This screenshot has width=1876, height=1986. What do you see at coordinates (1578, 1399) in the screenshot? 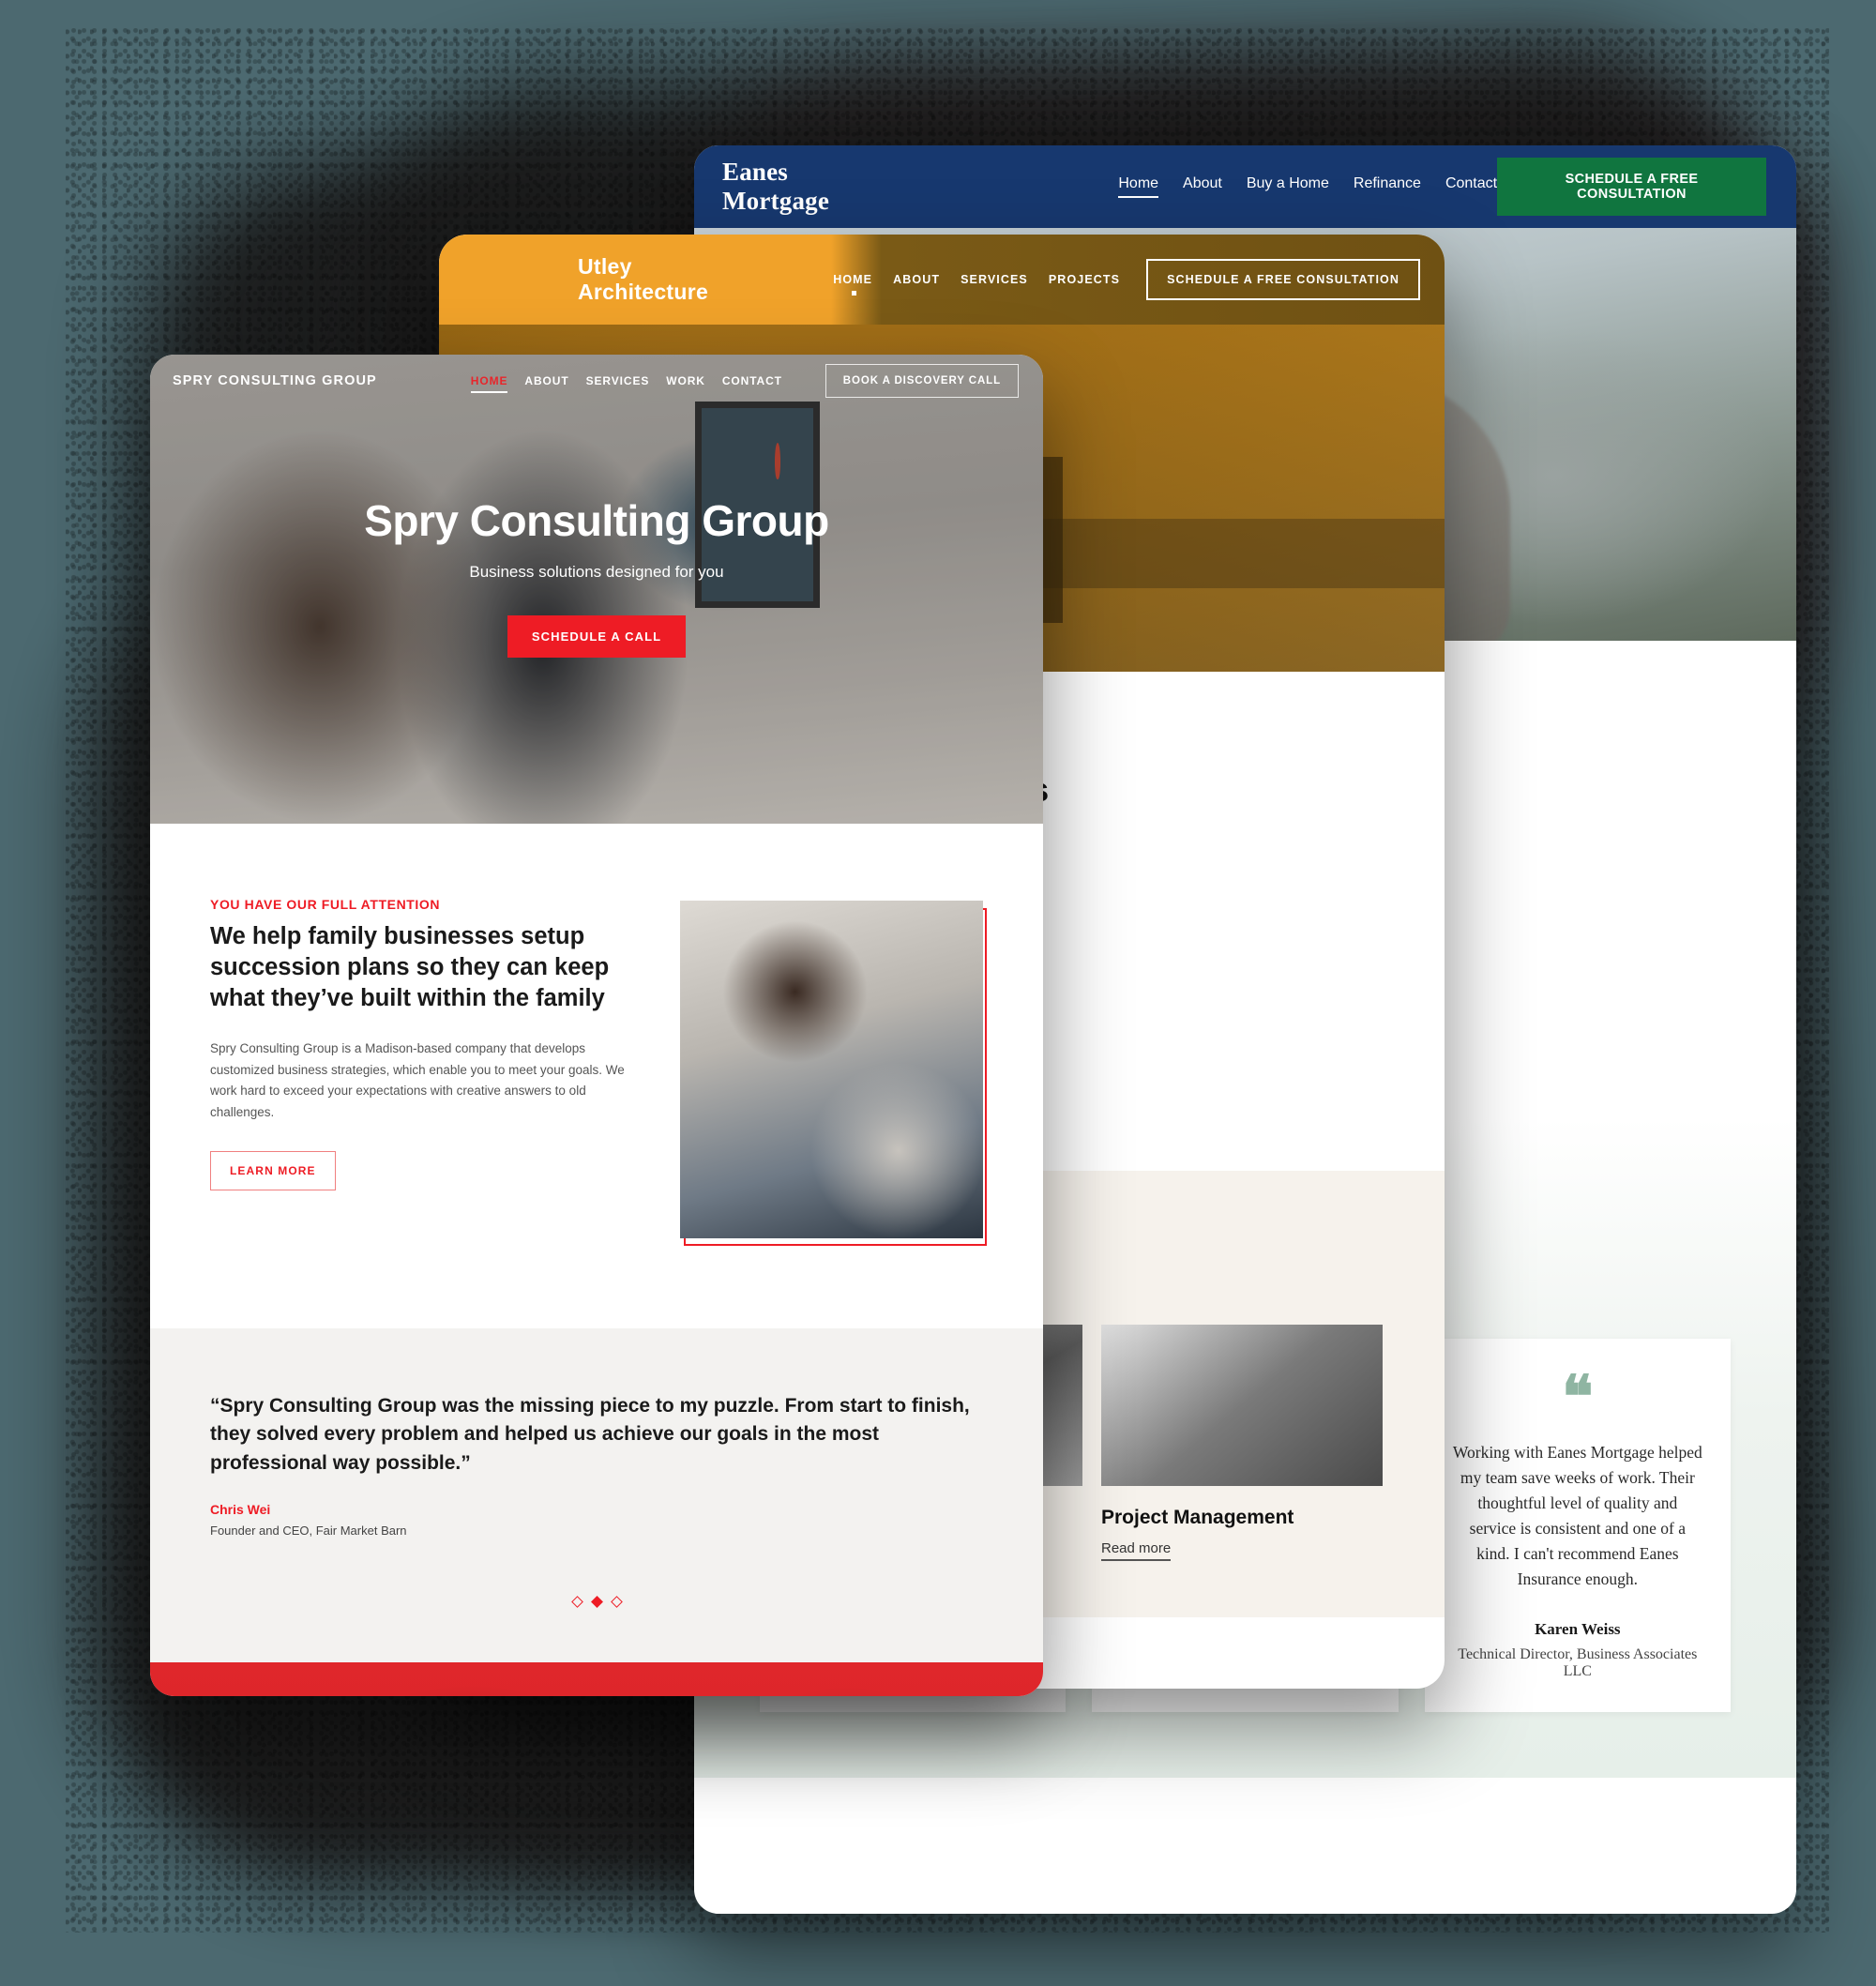
I see `quote-icon: ❝` at bounding box center [1578, 1399].